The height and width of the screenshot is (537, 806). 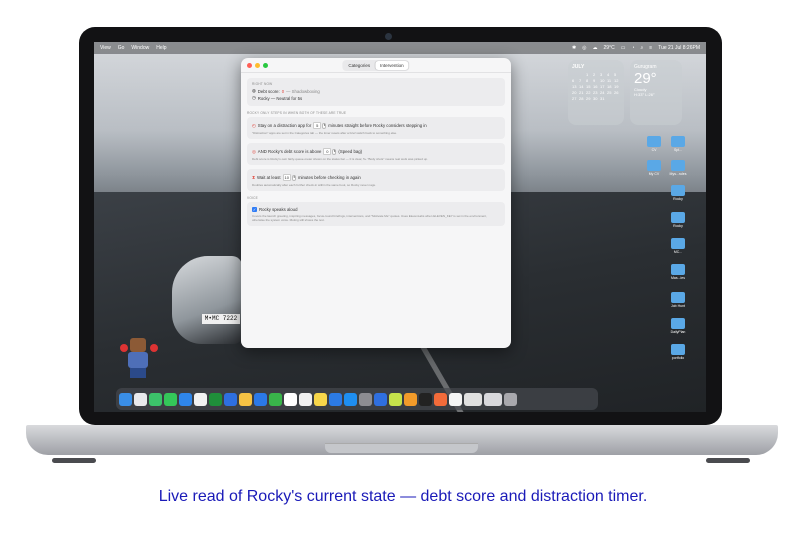 What do you see at coordinates (609, 48) in the screenshot?
I see `menu-weather: 29°C` at bounding box center [609, 48].